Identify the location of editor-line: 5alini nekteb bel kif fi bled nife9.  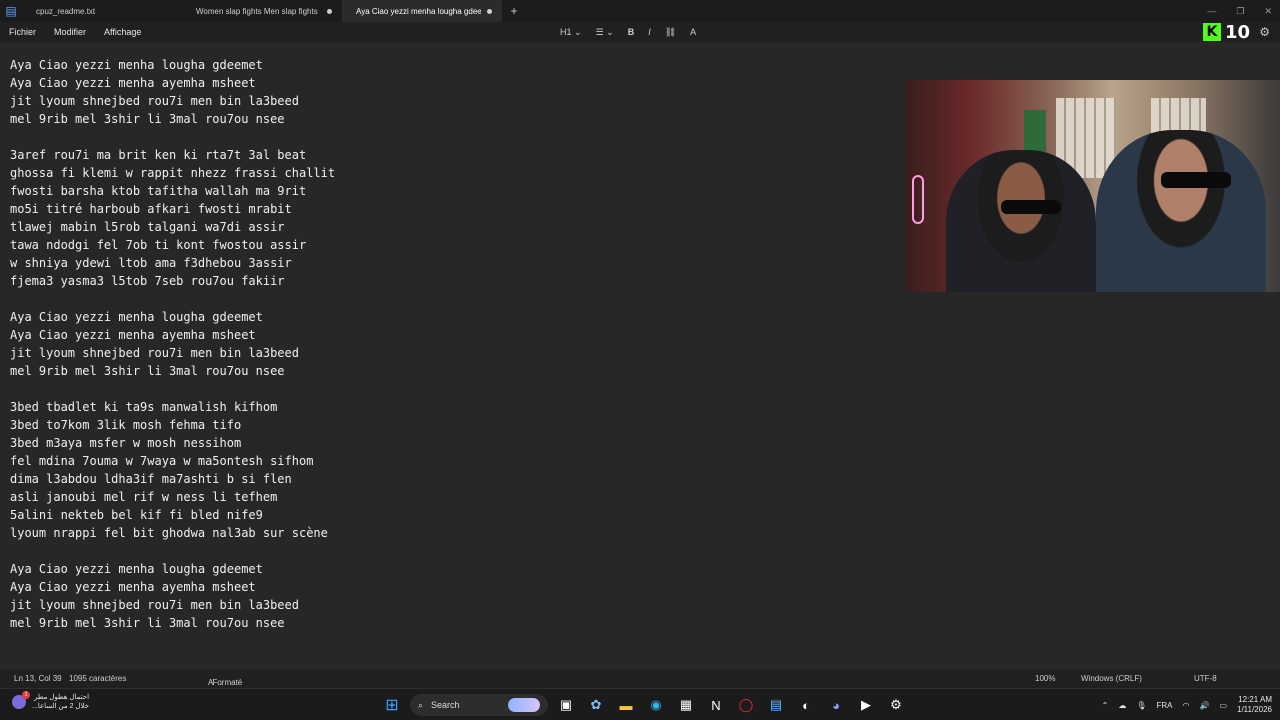
(172, 515).